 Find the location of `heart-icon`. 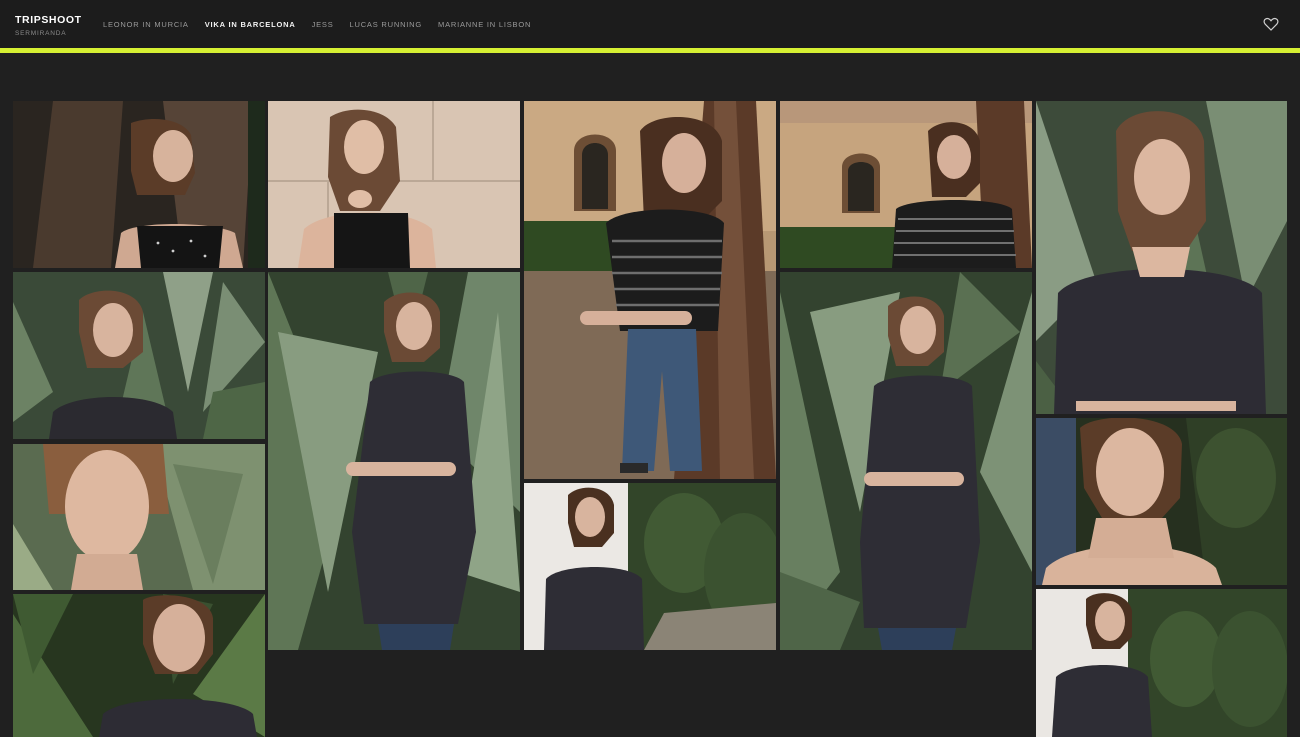

heart-icon is located at coordinates (1271, 24).